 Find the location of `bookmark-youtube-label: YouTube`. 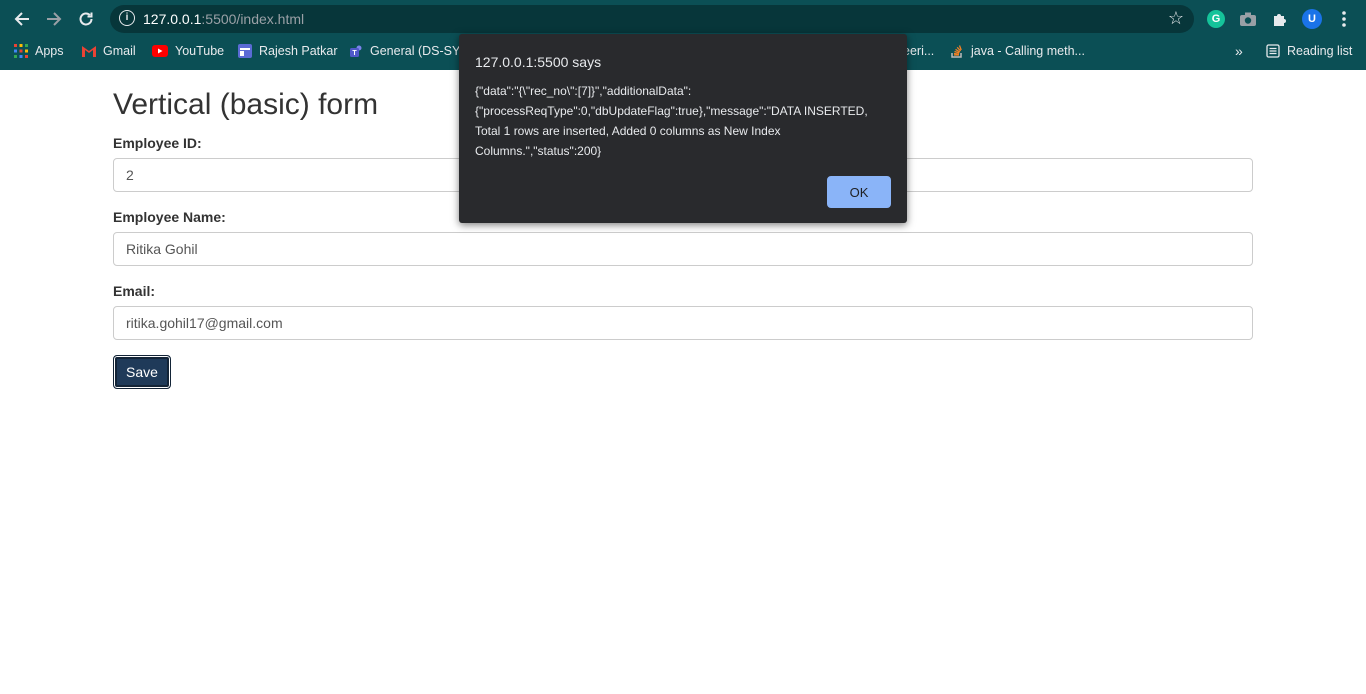

bookmark-youtube-label: YouTube is located at coordinates (200, 51).